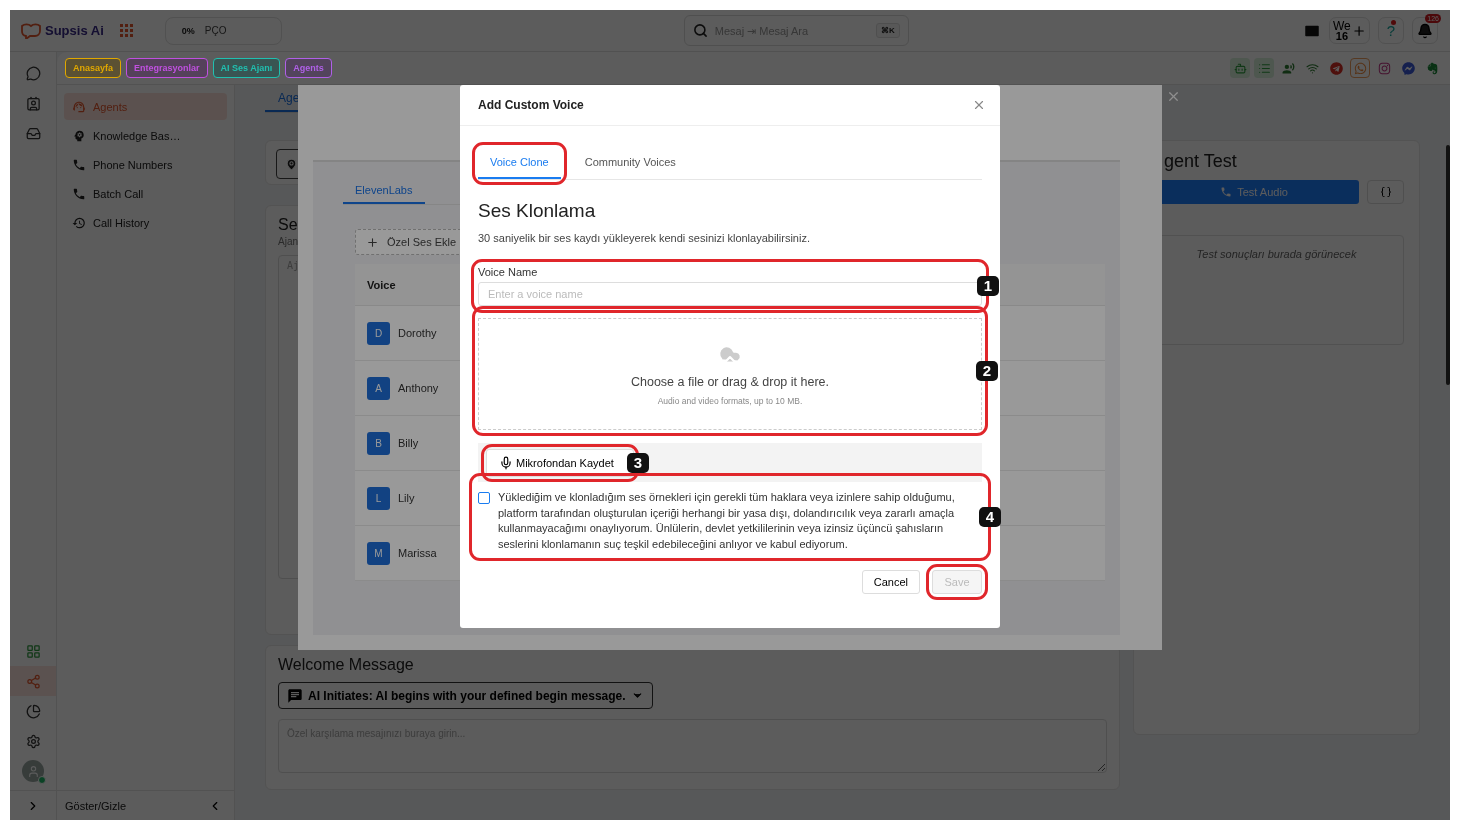  I want to click on plus-icon, so click(372, 242).